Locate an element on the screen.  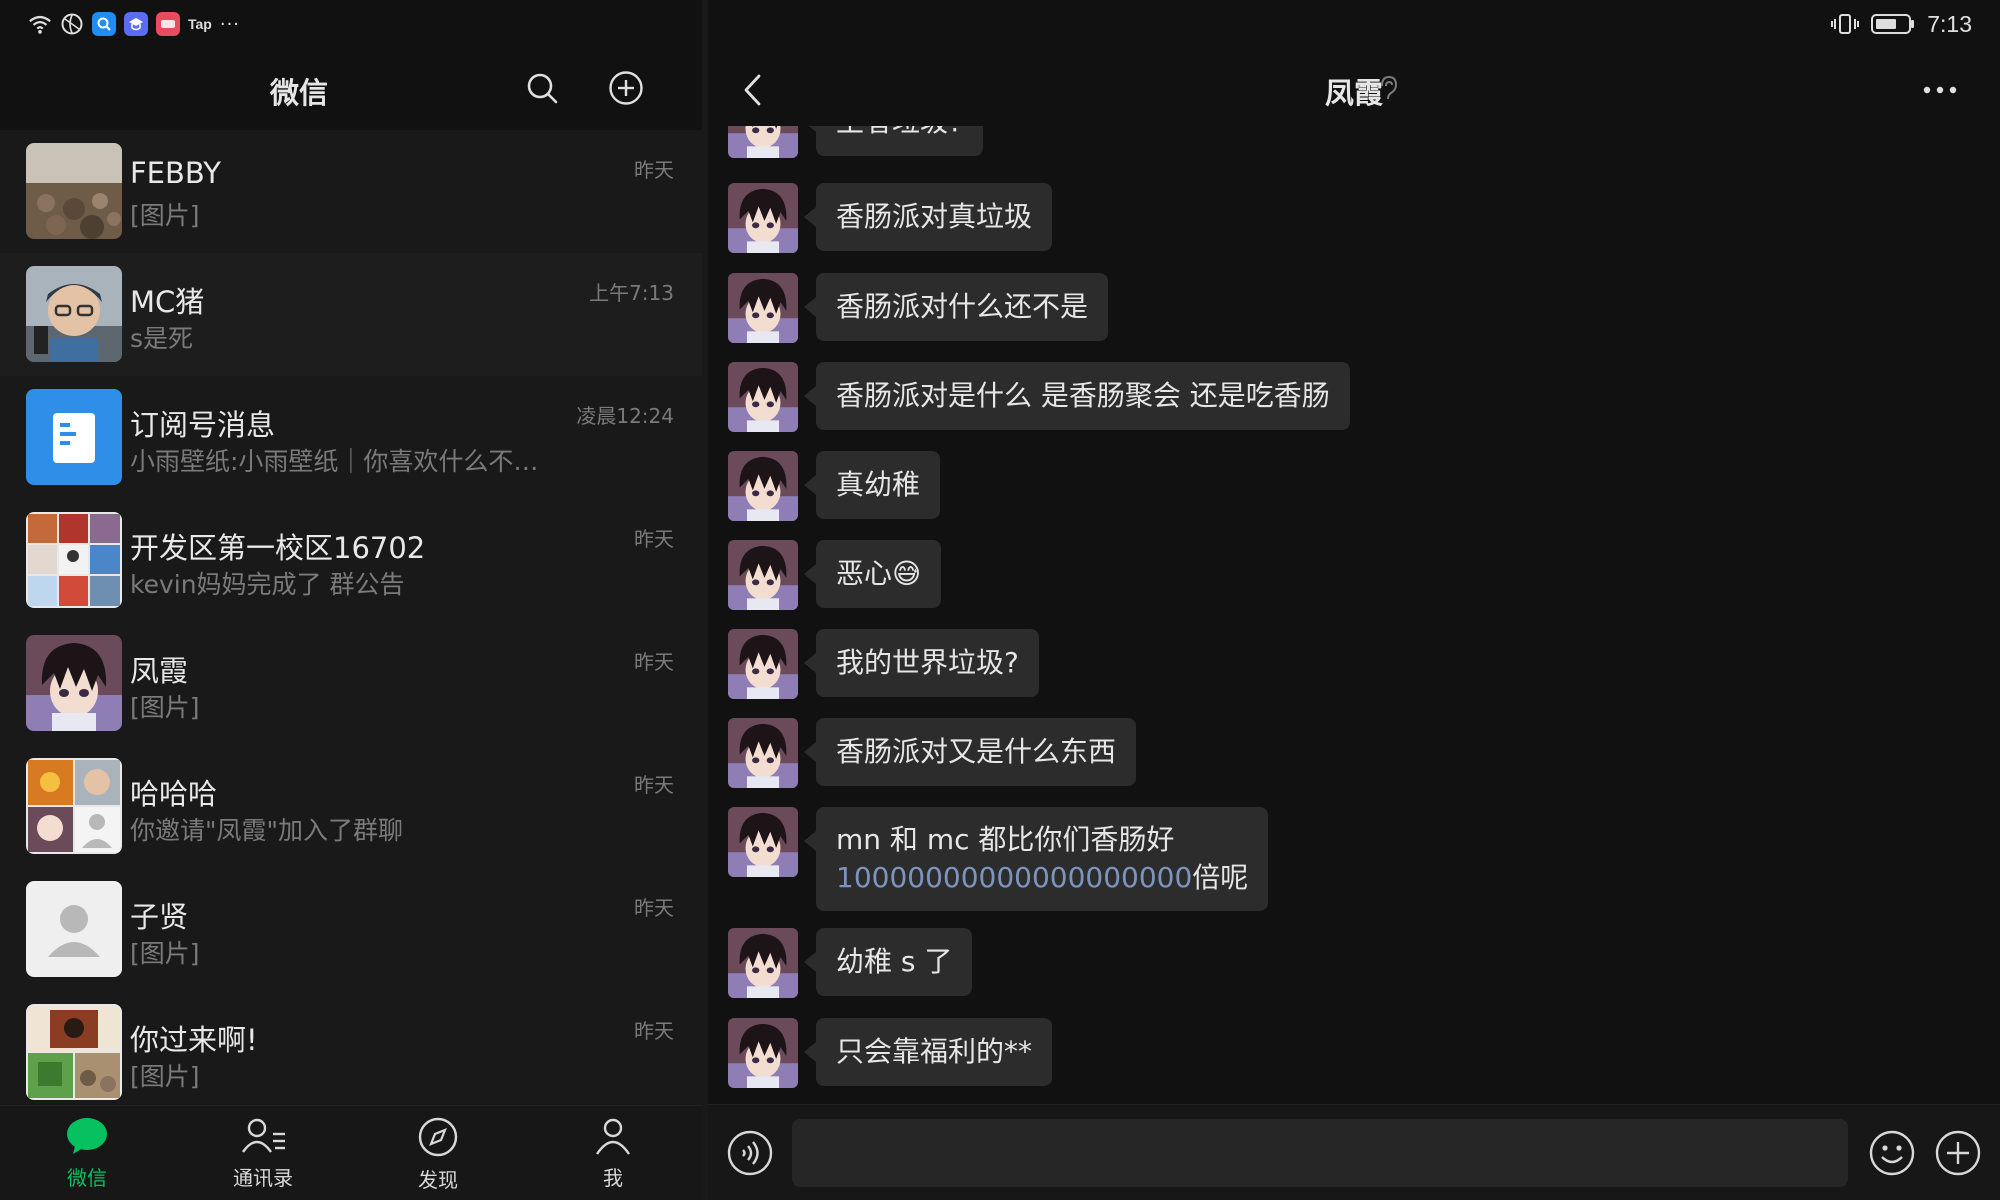
message-bubble: 香肠派对什么还不是 is located at coordinates (956, 307).